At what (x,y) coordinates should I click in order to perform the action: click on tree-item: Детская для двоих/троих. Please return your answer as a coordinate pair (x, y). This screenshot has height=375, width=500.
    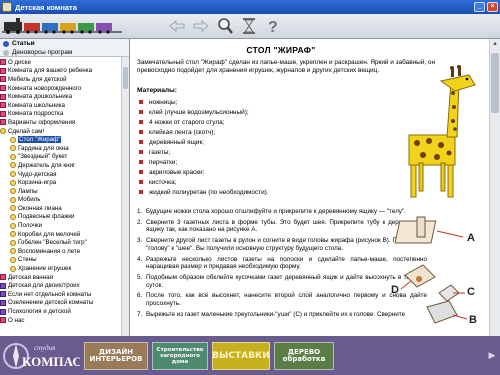
    Looking at the image, I should click on (60, 285).